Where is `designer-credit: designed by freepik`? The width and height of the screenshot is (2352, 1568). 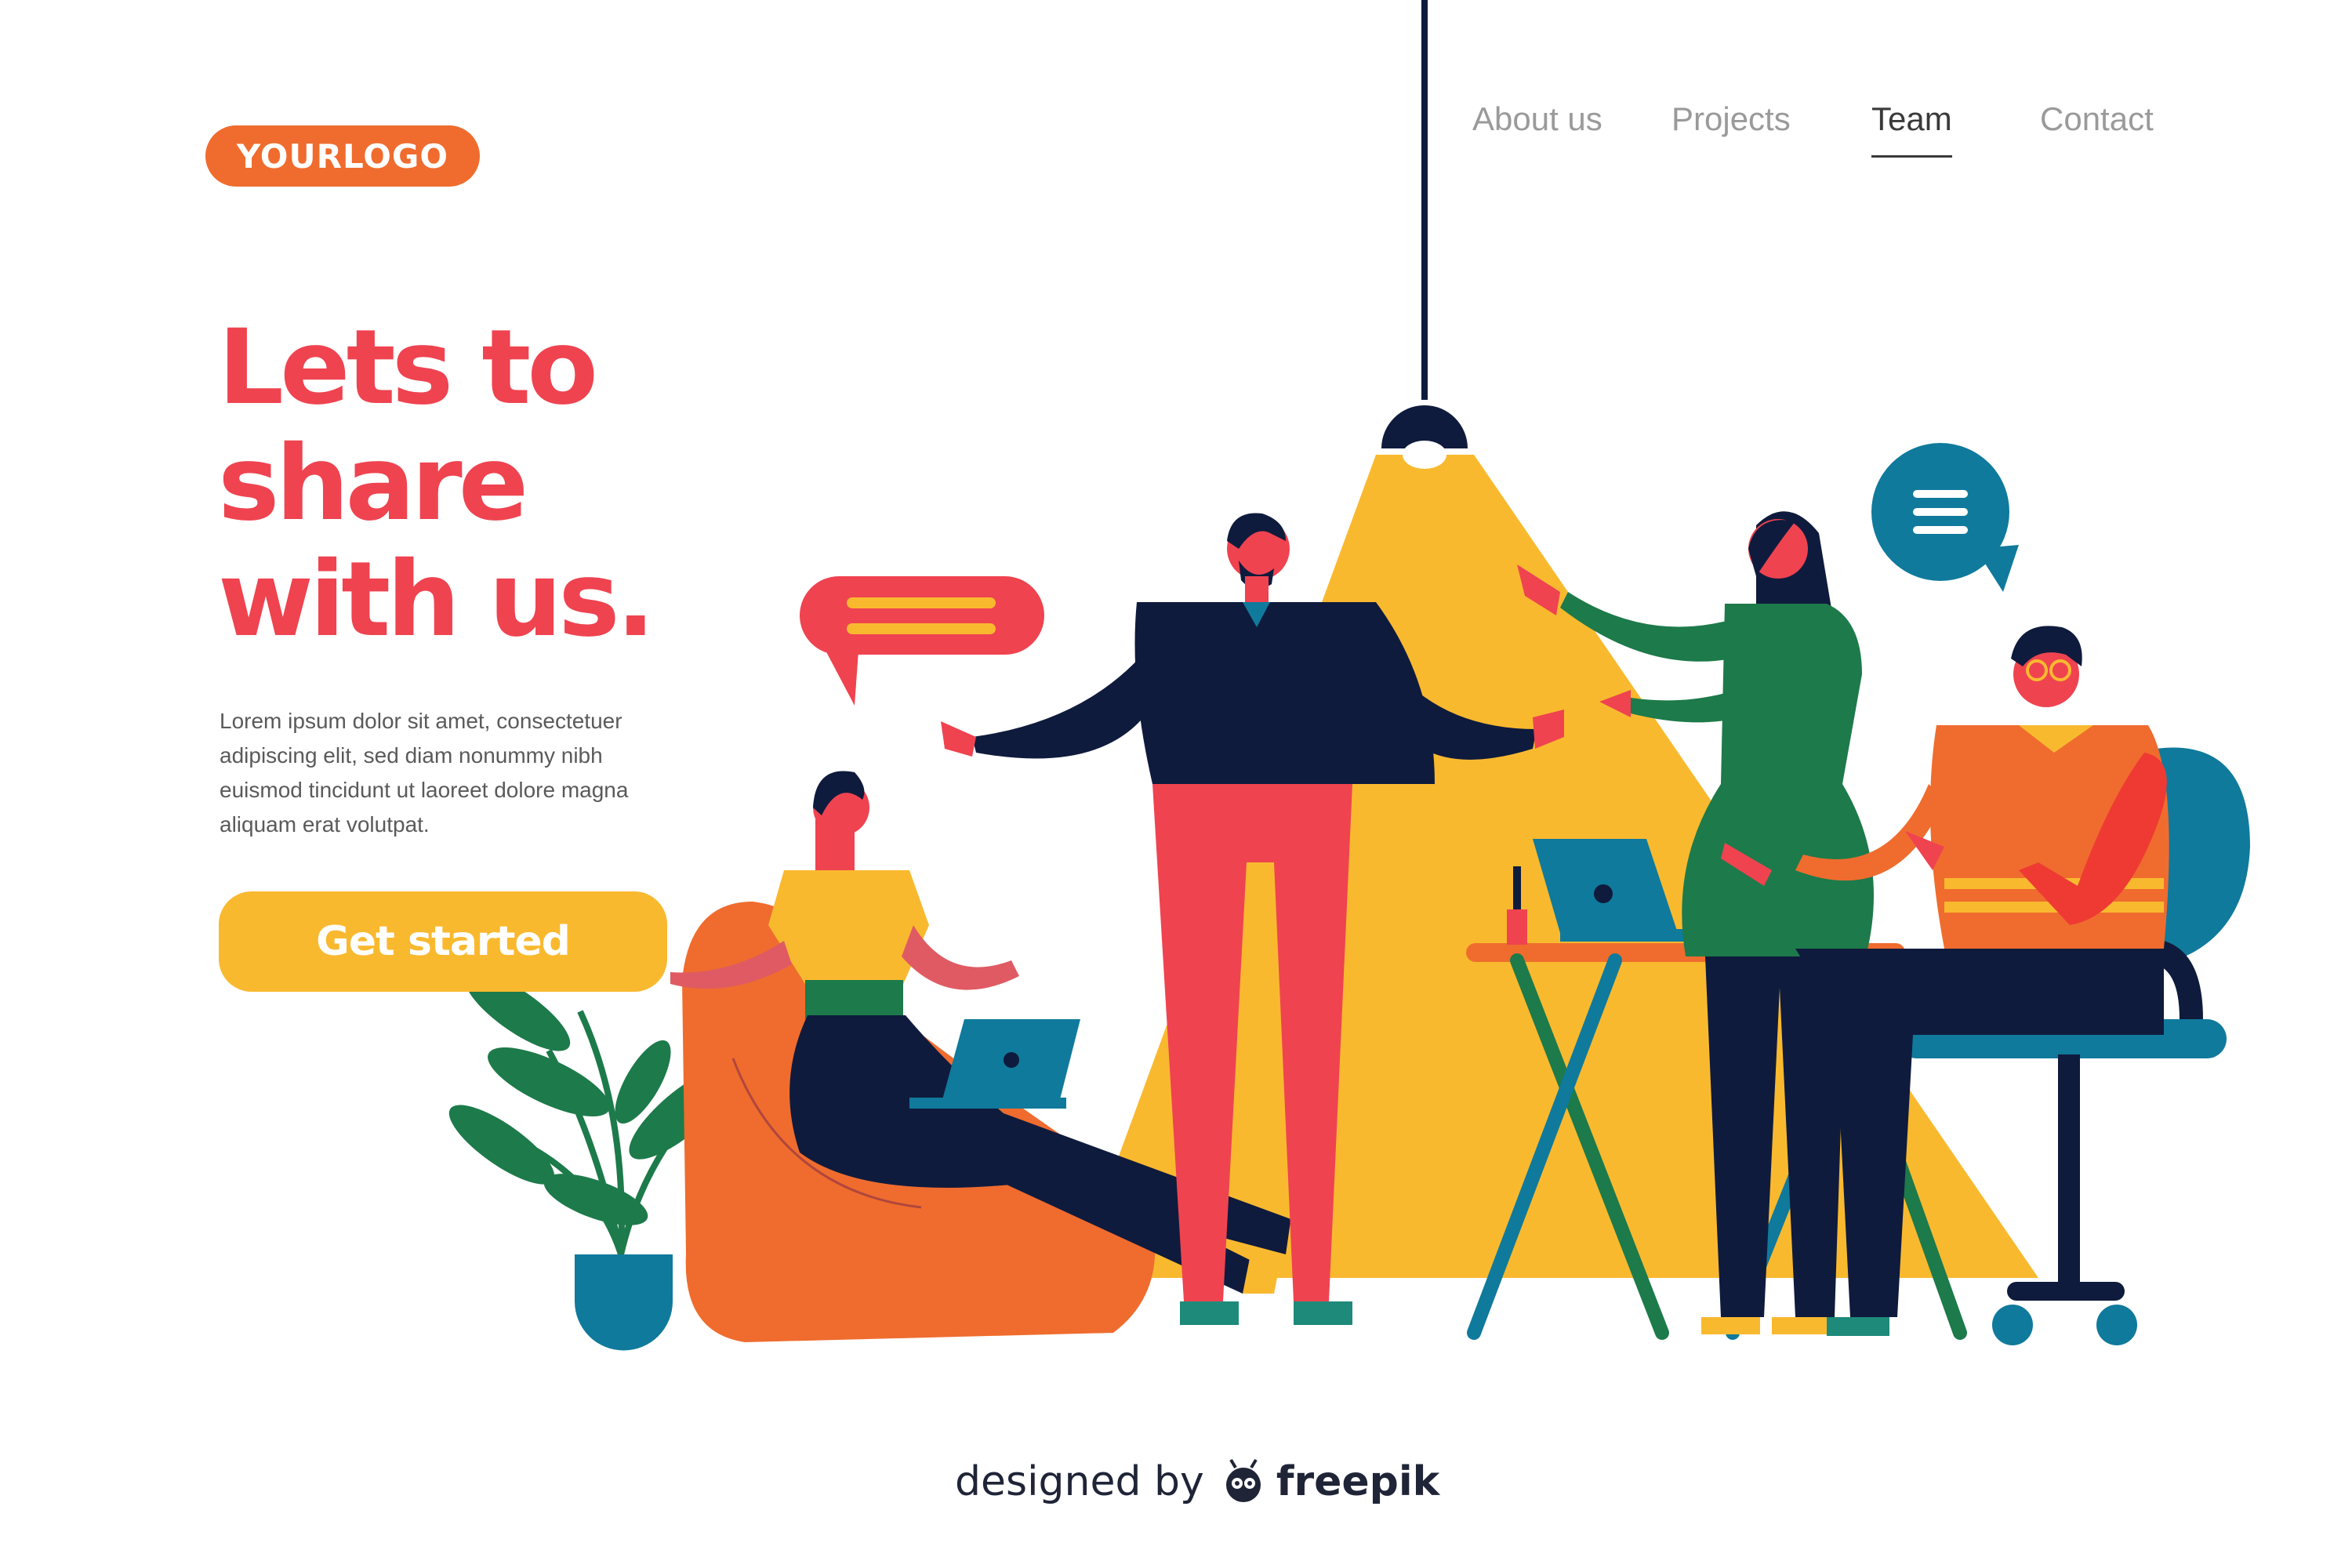
designer-credit: designed by freepik is located at coordinates (1197, 1481).